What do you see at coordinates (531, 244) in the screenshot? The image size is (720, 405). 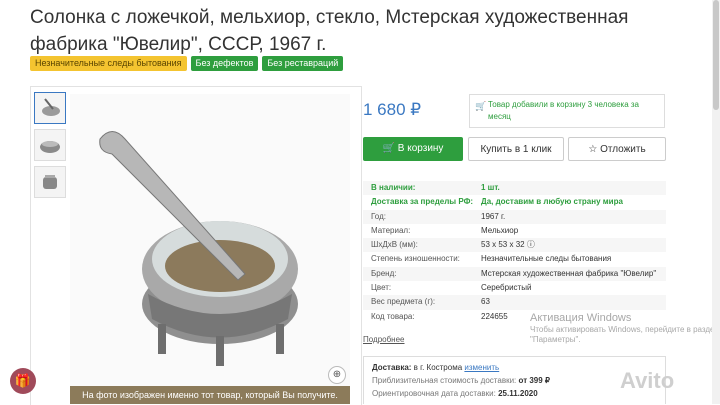 I see `help-icon: ⓘ` at bounding box center [531, 244].